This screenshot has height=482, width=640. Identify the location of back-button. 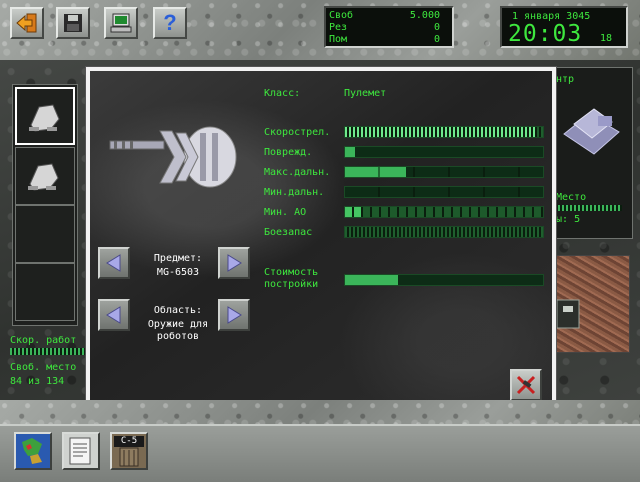
(27, 23).